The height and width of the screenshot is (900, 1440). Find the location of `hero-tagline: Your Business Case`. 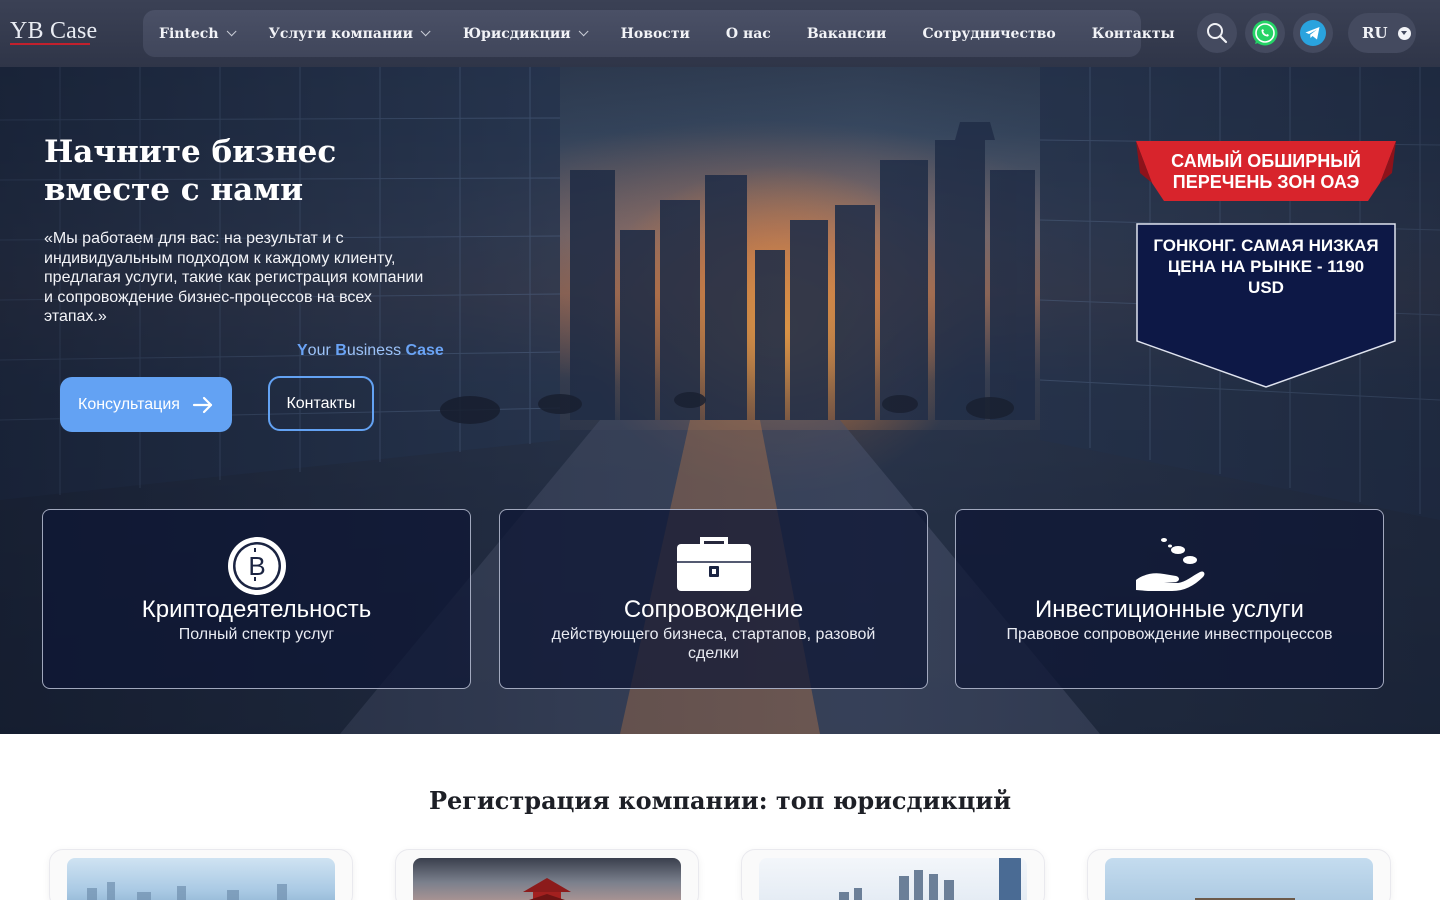

hero-tagline: Your Business Case is located at coordinates (370, 351).